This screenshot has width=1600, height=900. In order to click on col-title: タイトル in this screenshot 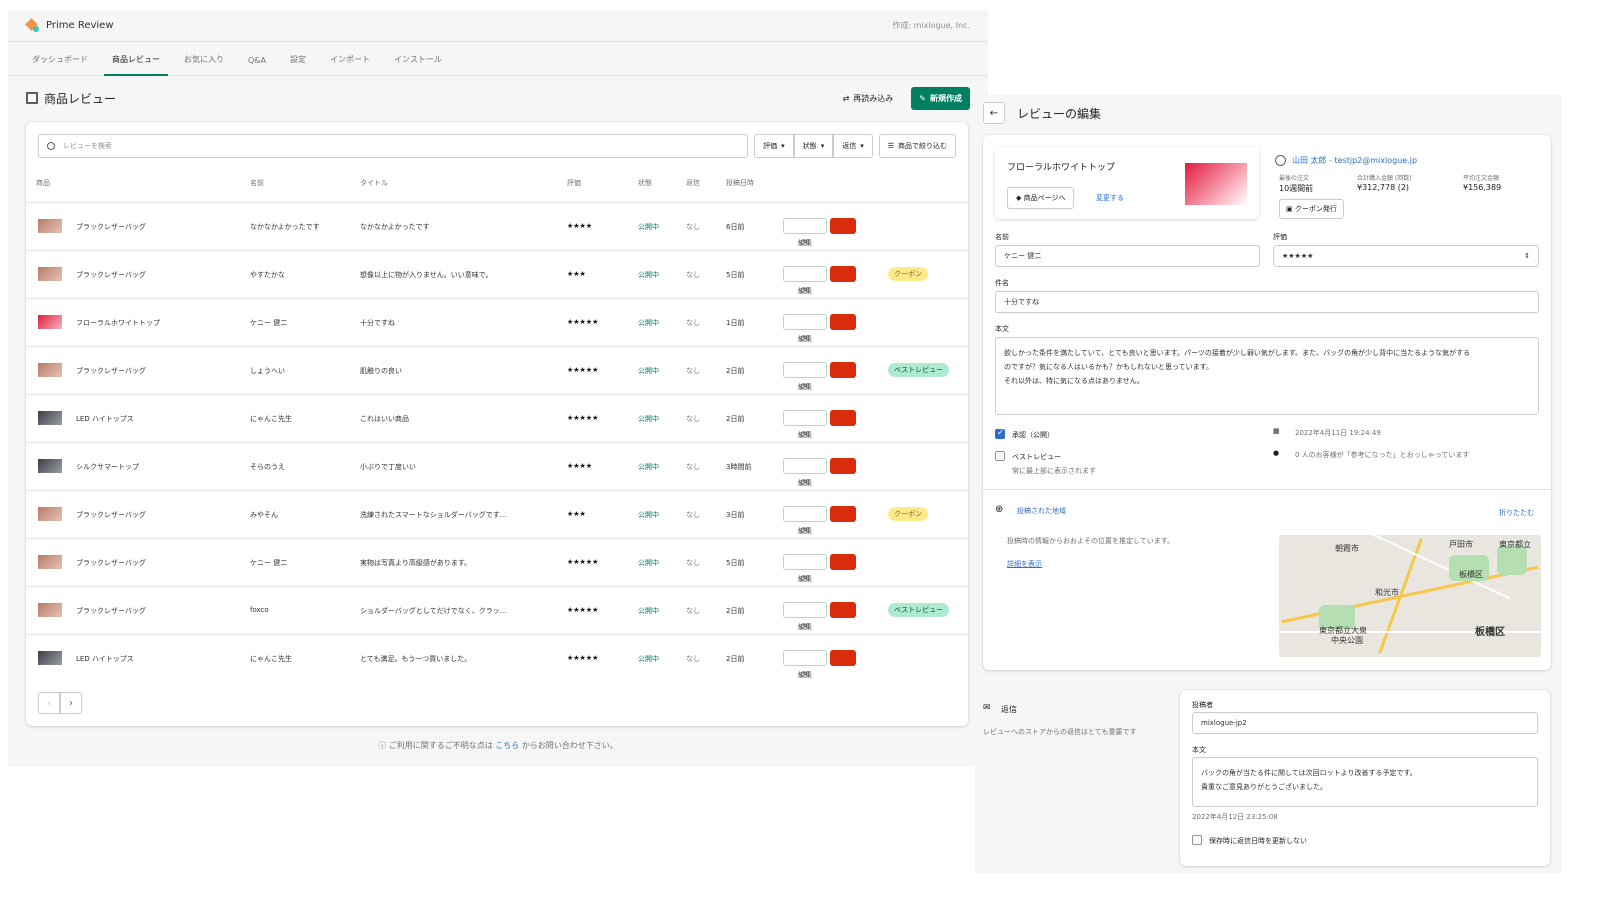, I will do `click(374, 183)`.